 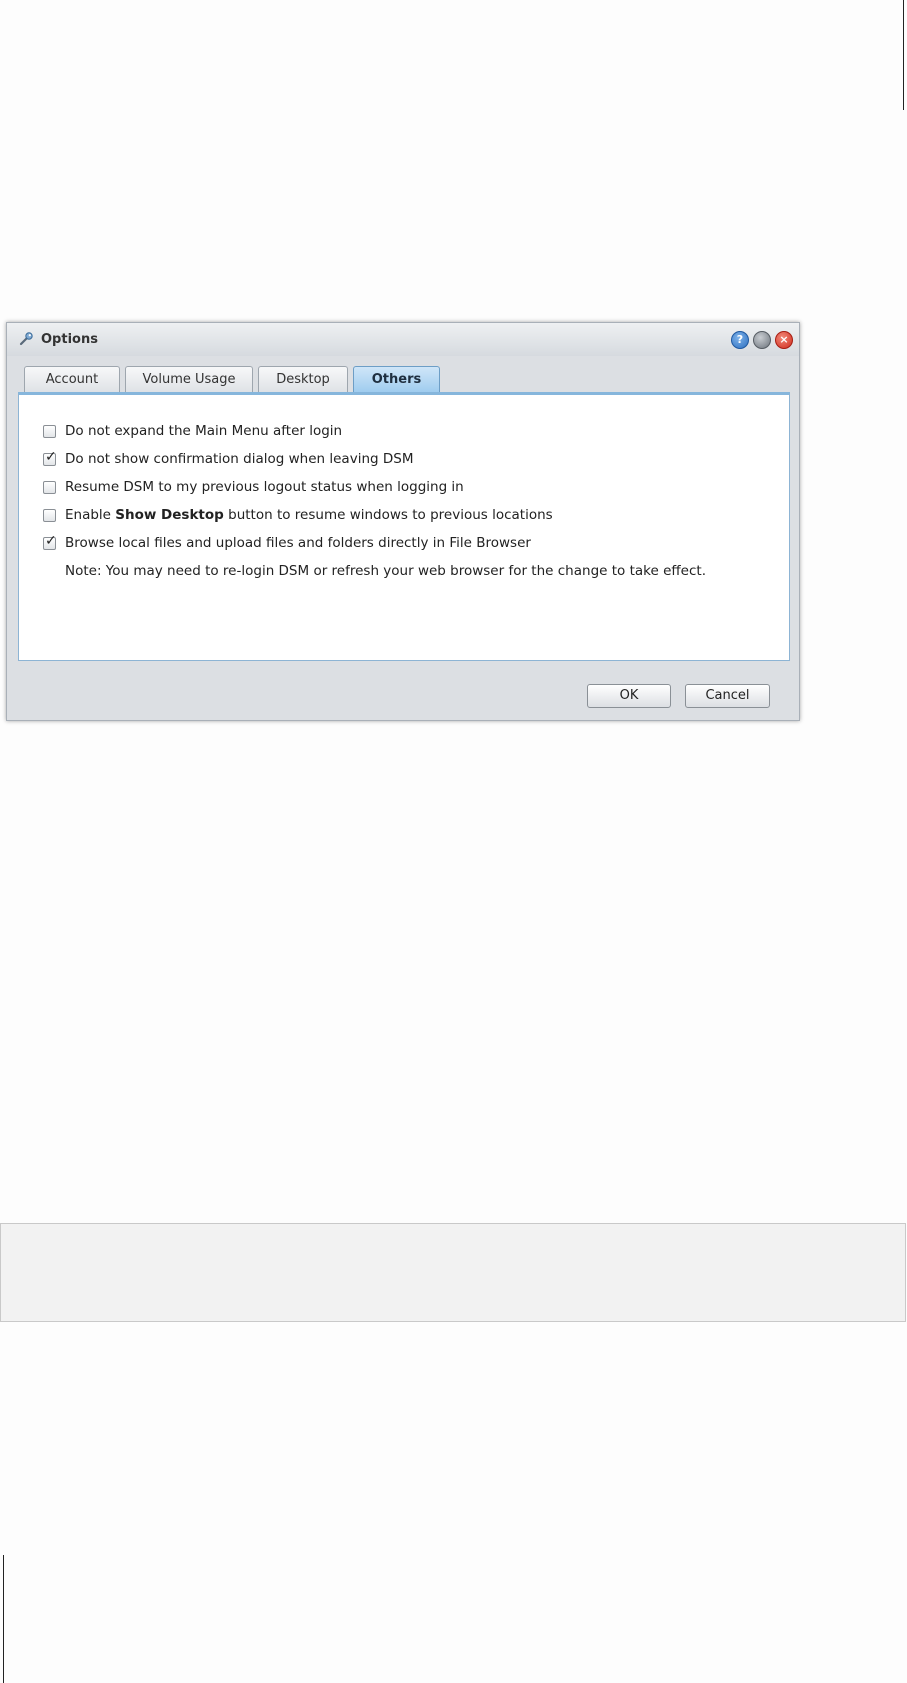 I want to click on close-icon: ×, so click(x=784, y=339).